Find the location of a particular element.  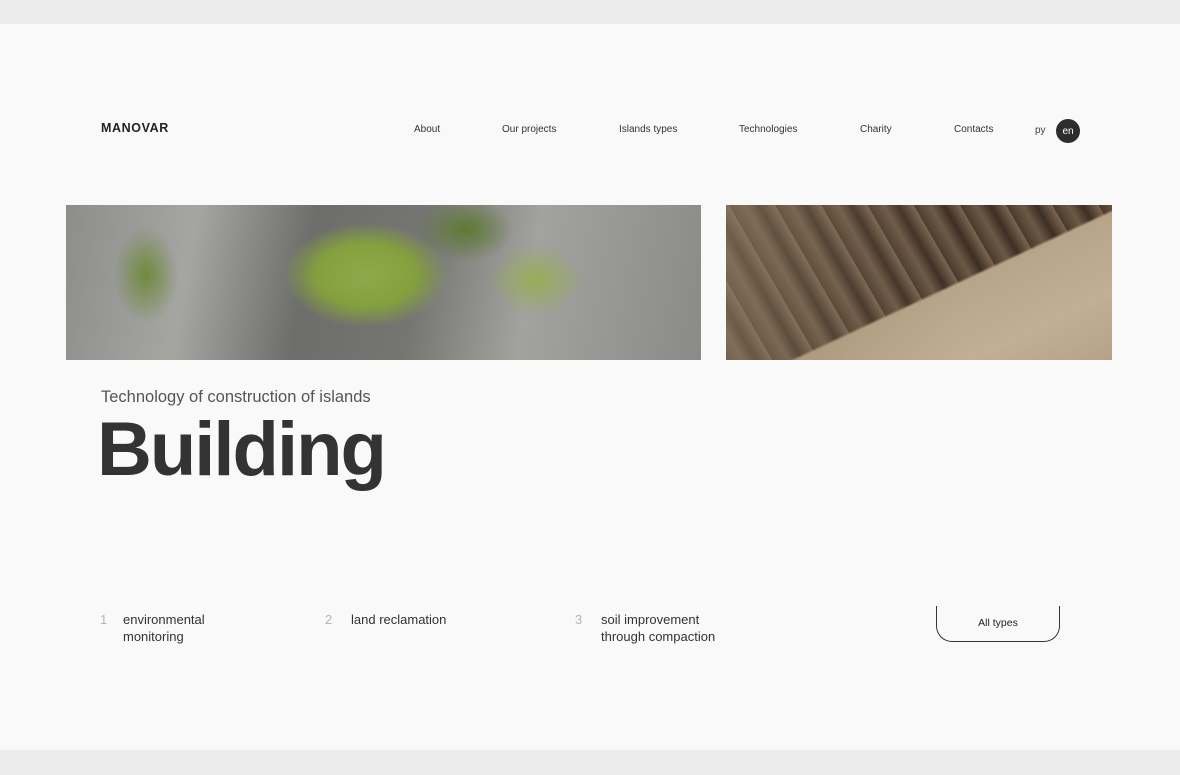

all-types-button: All types is located at coordinates (998, 624).